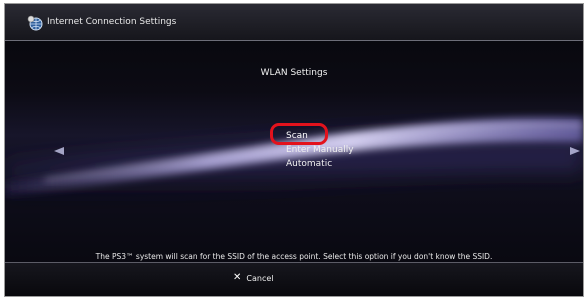  What do you see at coordinates (320, 136) in the screenshot?
I see `menu-item-scan: Scan` at bounding box center [320, 136].